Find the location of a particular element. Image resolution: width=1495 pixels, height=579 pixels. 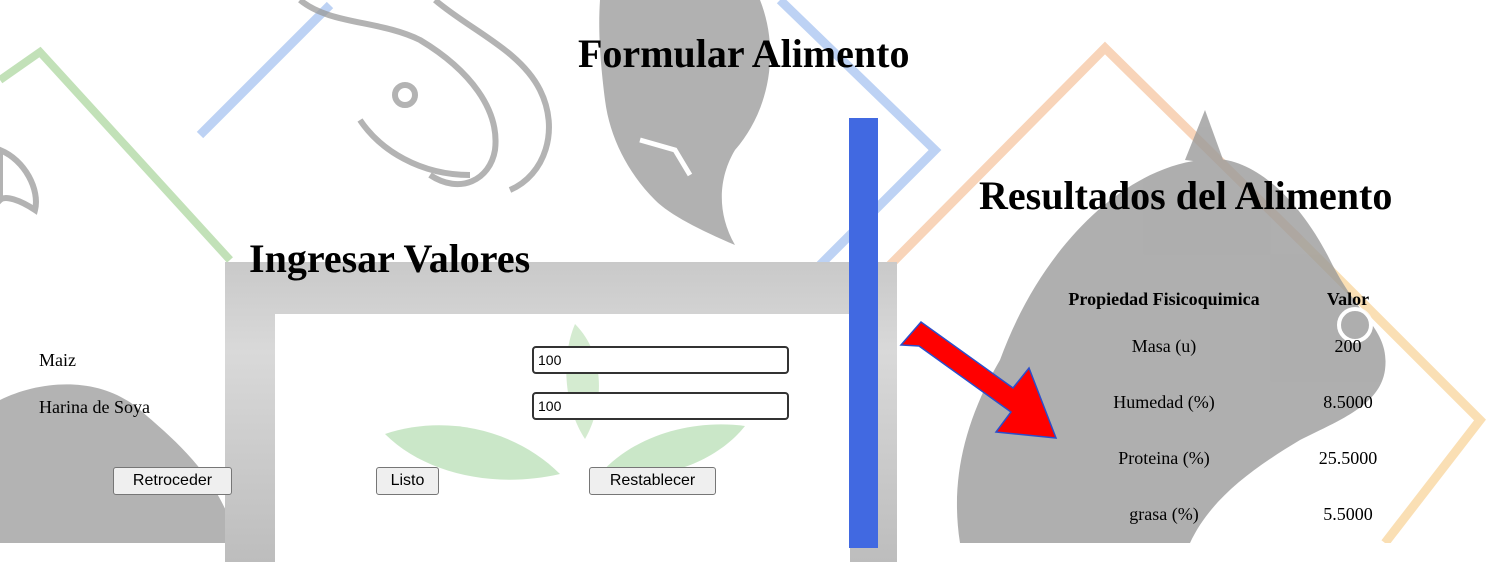

red-arrow-icon is located at coordinates (978, 379).